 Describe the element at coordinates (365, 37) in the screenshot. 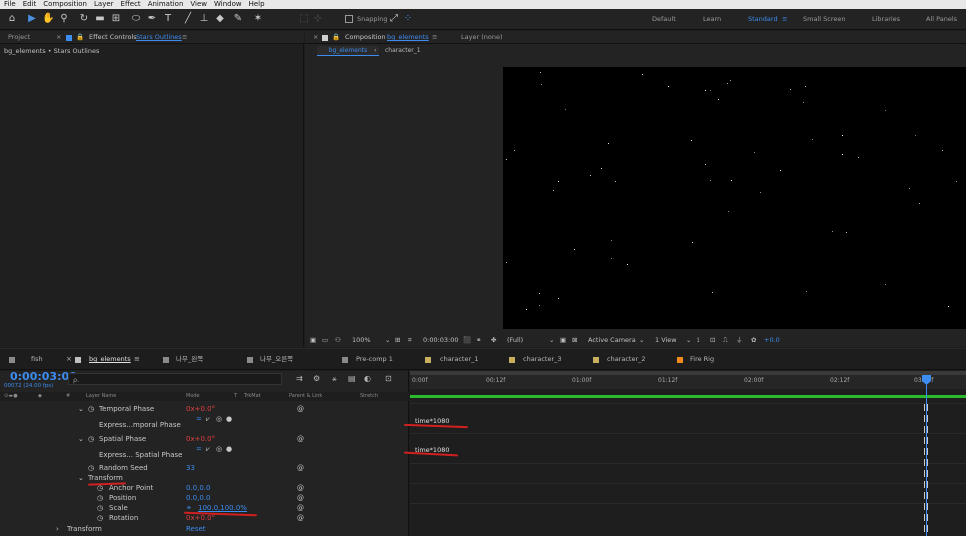

I see `tab-composition: Composition` at that location.